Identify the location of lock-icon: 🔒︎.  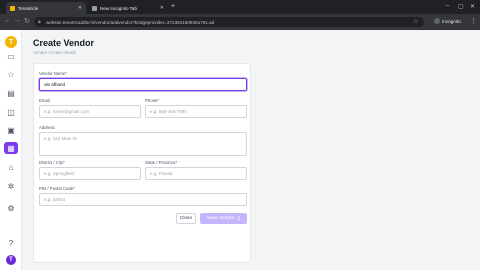
(39, 22).